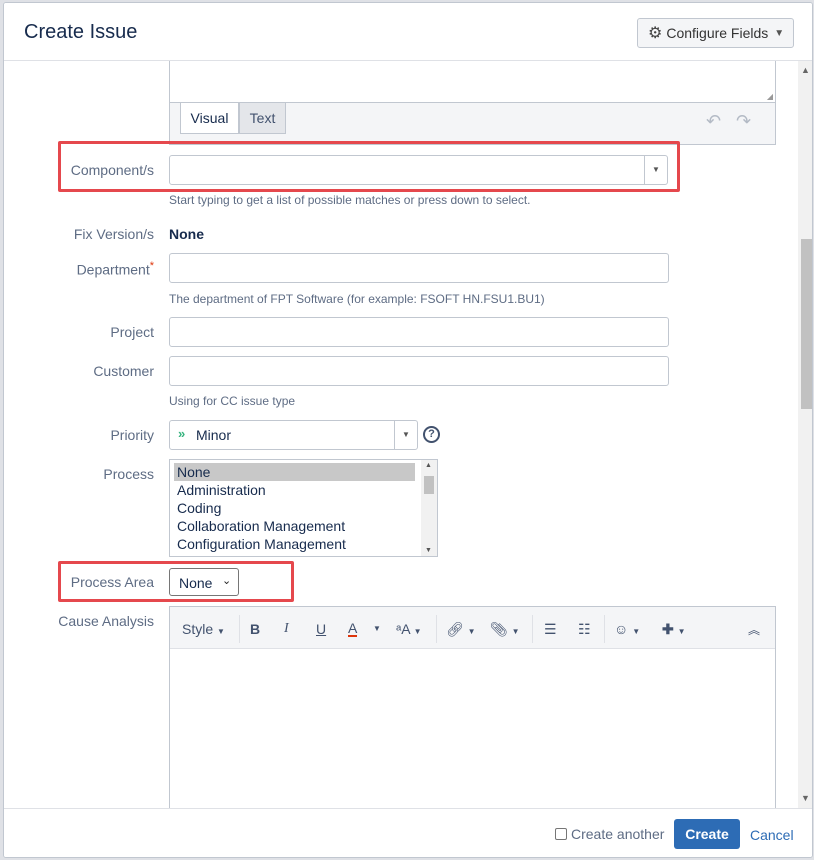 Image resolution: width=814 pixels, height=860 pixels. Describe the element at coordinates (627, 629) in the screenshot. I see `emoticon-icon: ☺ ▼` at that location.